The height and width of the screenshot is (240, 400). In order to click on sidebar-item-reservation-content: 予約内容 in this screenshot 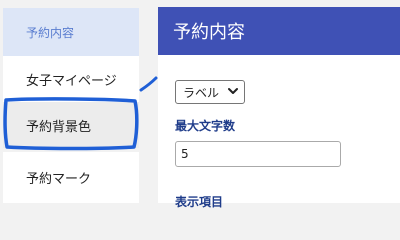, I will do `click(71, 32)`.